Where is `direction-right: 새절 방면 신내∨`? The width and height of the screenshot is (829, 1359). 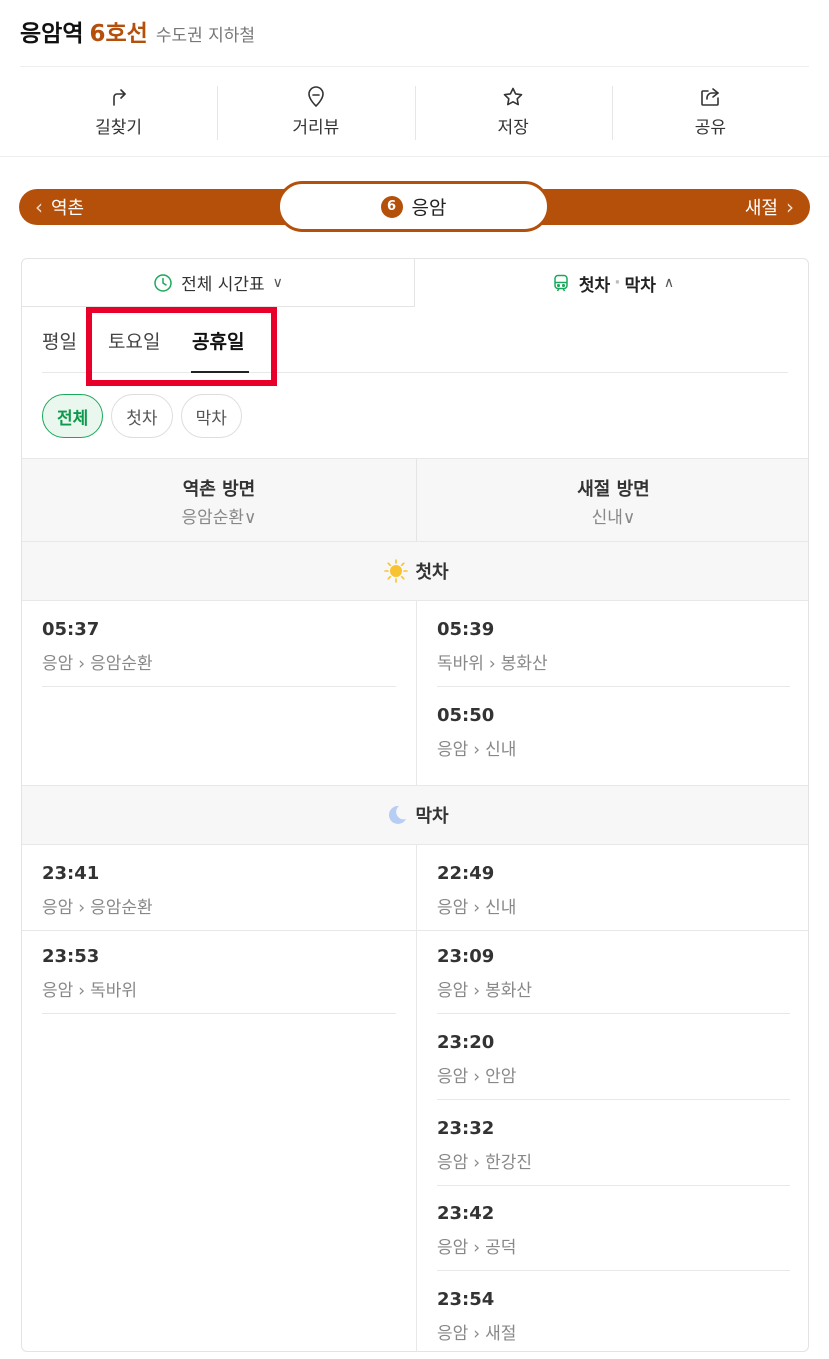 direction-right: 새절 방면 신내∨ is located at coordinates (612, 501).